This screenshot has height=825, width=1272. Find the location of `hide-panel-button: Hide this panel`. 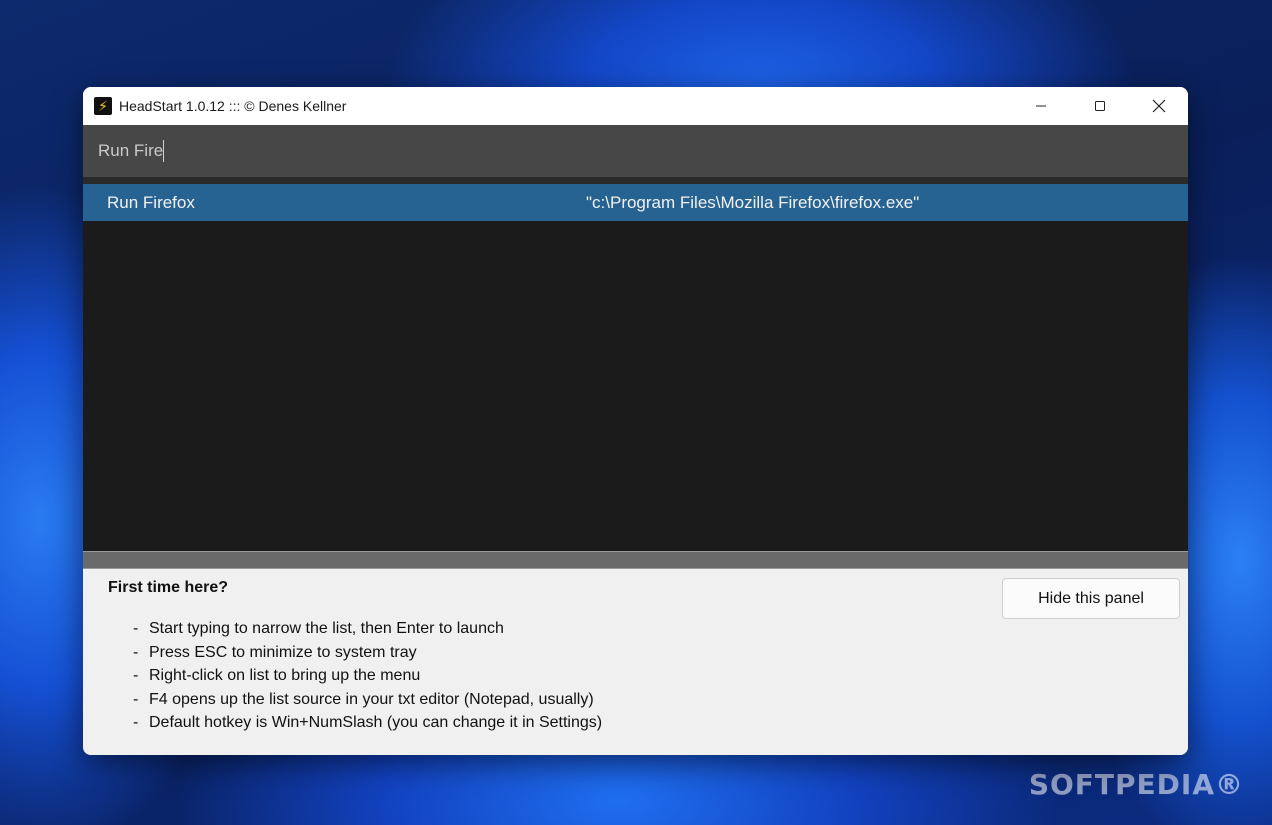

hide-panel-button: Hide this panel is located at coordinates (1091, 598).